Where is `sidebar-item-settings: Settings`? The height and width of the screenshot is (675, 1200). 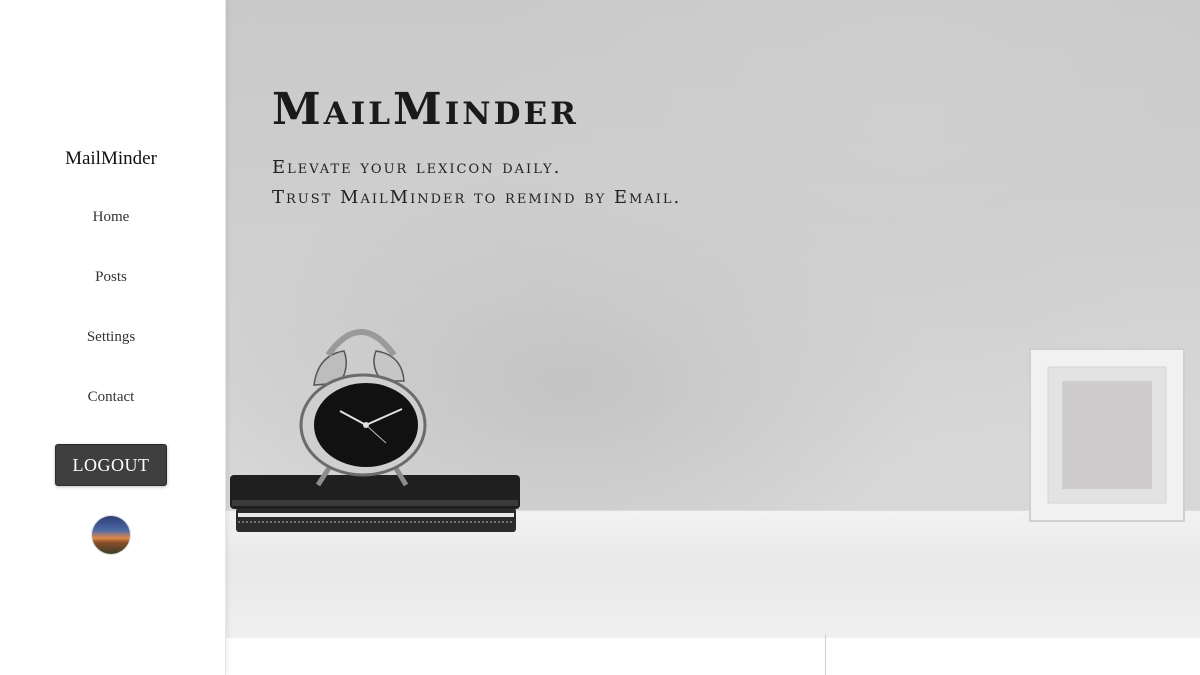 sidebar-item-settings: Settings is located at coordinates (111, 337).